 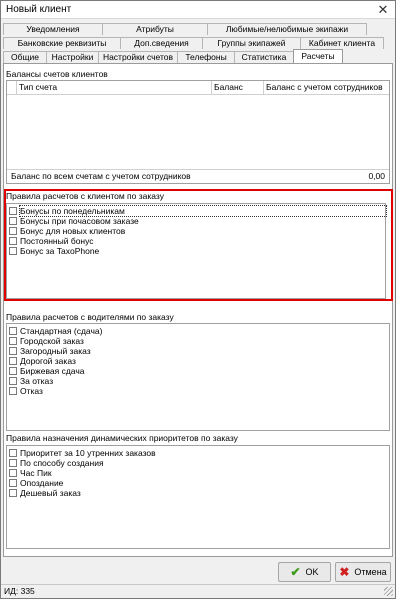 What do you see at coordinates (53, 29) in the screenshot?
I see `tab-notifications: Уведомления` at bounding box center [53, 29].